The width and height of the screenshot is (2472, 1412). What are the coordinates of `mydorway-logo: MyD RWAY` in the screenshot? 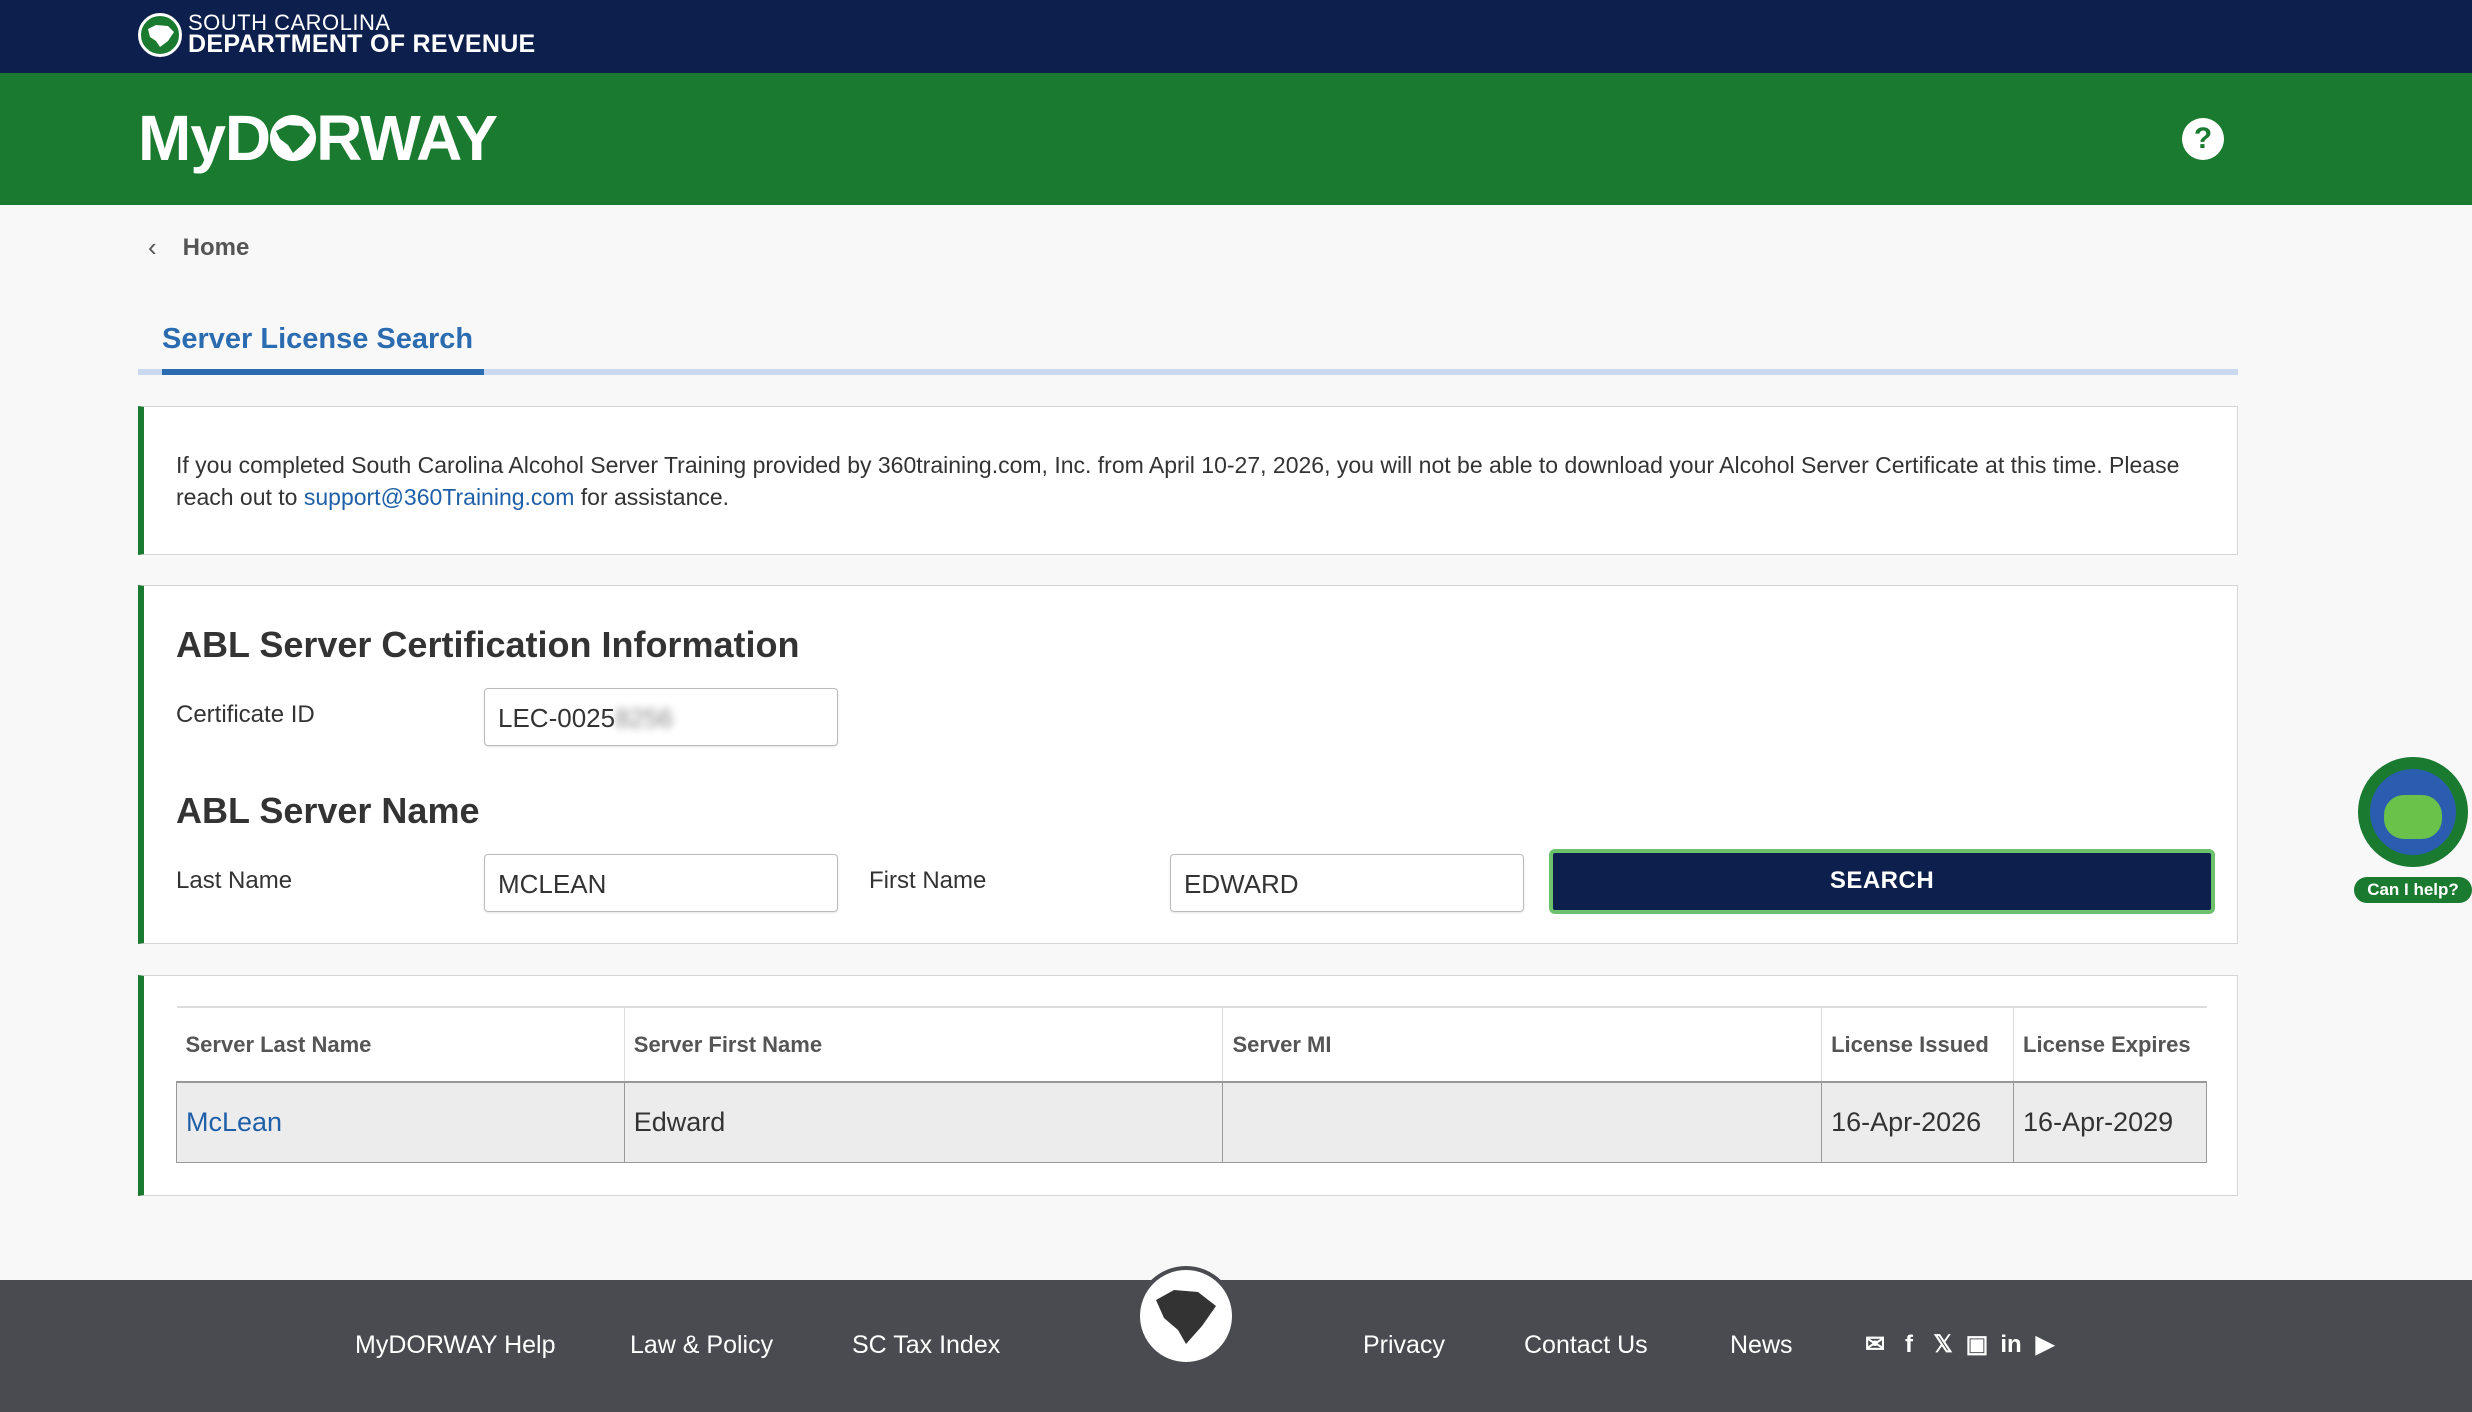 It's located at (318, 138).